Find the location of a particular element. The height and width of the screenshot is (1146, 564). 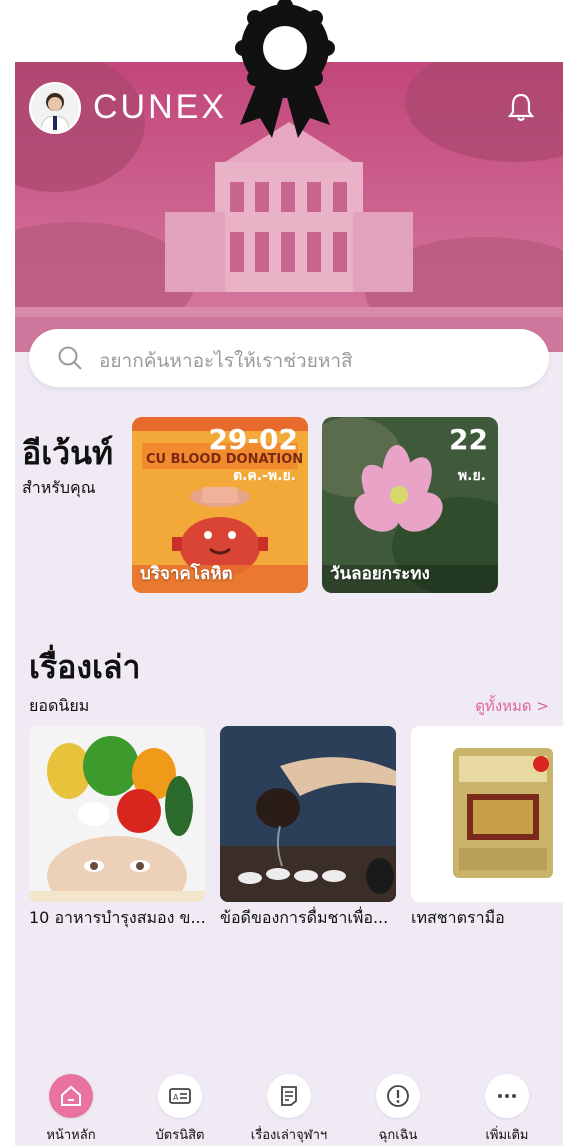

more-icon is located at coordinates (507, 1096).